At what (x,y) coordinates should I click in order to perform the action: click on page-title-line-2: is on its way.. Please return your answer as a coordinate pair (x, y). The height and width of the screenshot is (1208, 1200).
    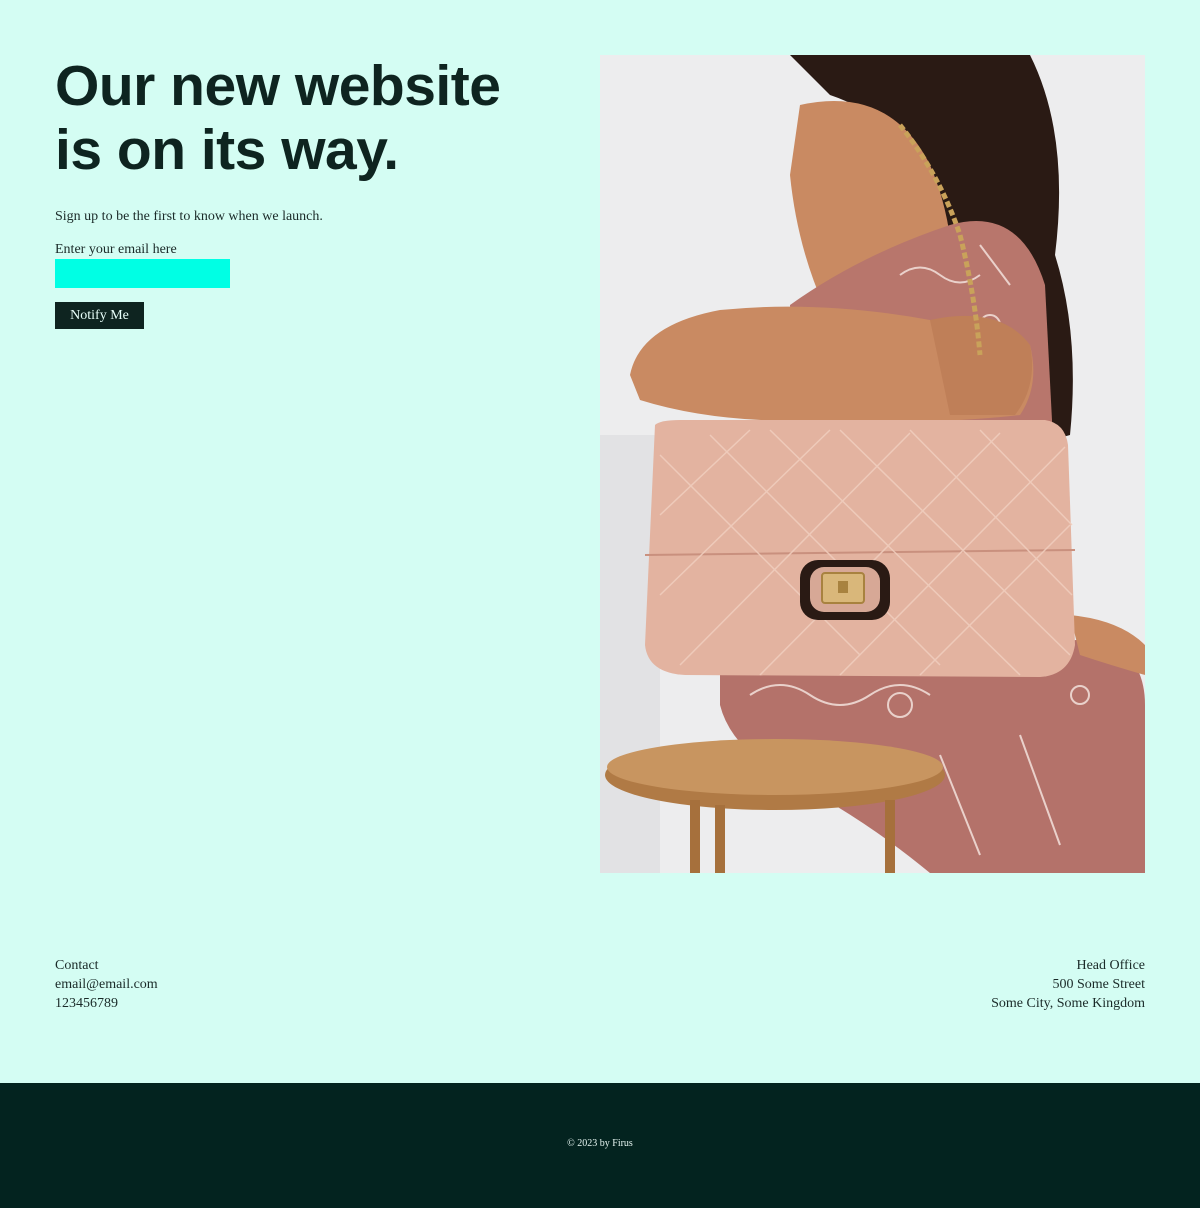
    Looking at the image, I should click on (227, 150).